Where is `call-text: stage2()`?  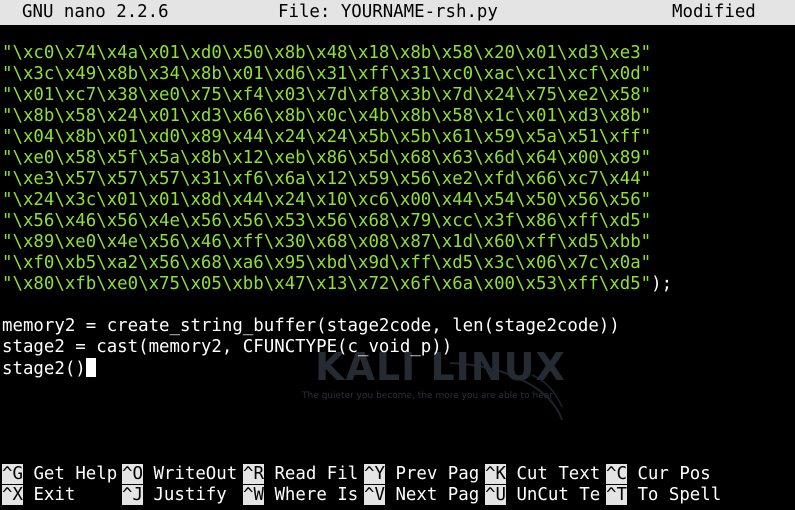
call-text: stage2() is located at coordinates (44, 369).